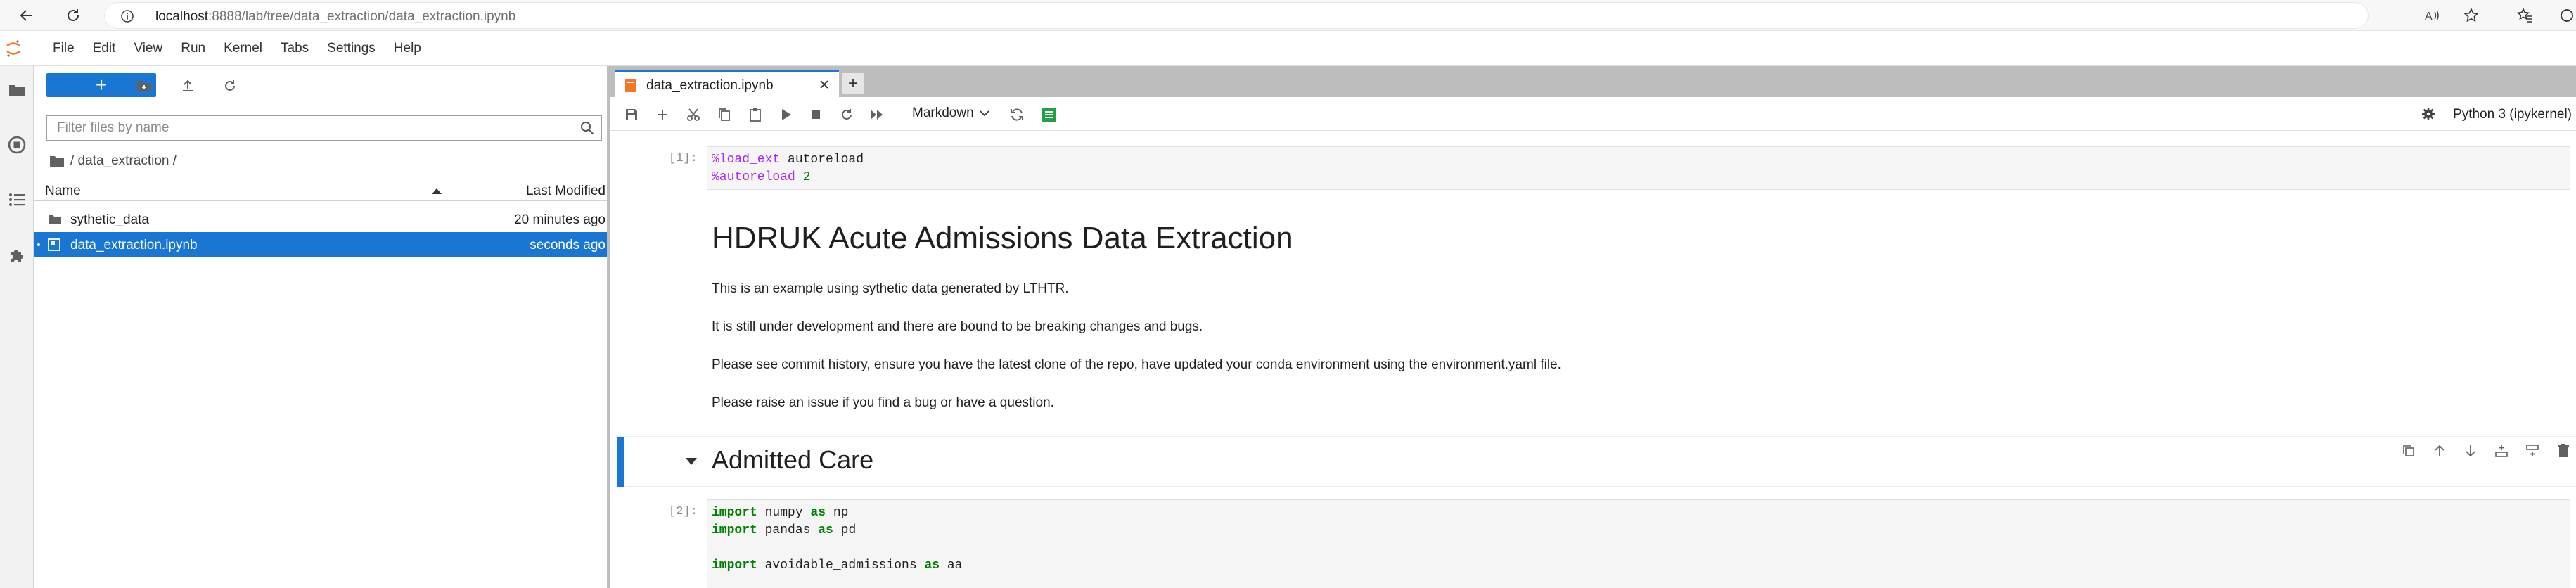 The width and height of the screenshot is (2576, 588). What do you see at coordinates (2428, 114) in the screenshot?
I see `gear-icon` at bounding box center [2428, 114].